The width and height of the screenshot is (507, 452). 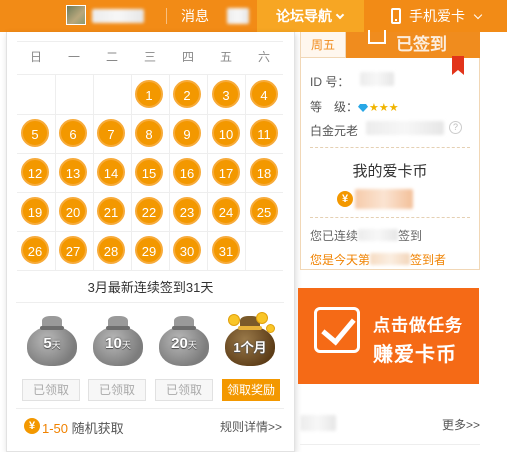 I want to click on bookmark-icon, so click(x=458, y=65).